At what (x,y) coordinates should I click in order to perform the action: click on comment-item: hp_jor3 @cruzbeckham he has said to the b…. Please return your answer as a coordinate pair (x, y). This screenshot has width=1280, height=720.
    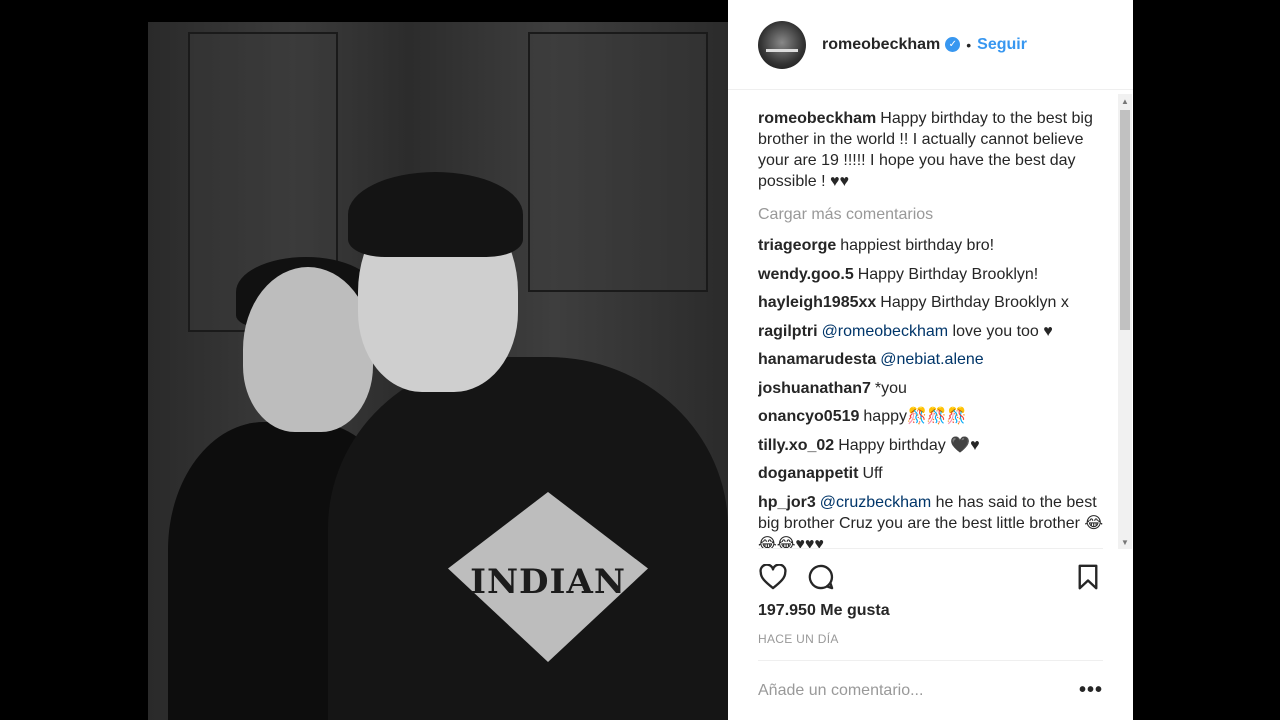
    Looking at the image, I should click on (935, 520).